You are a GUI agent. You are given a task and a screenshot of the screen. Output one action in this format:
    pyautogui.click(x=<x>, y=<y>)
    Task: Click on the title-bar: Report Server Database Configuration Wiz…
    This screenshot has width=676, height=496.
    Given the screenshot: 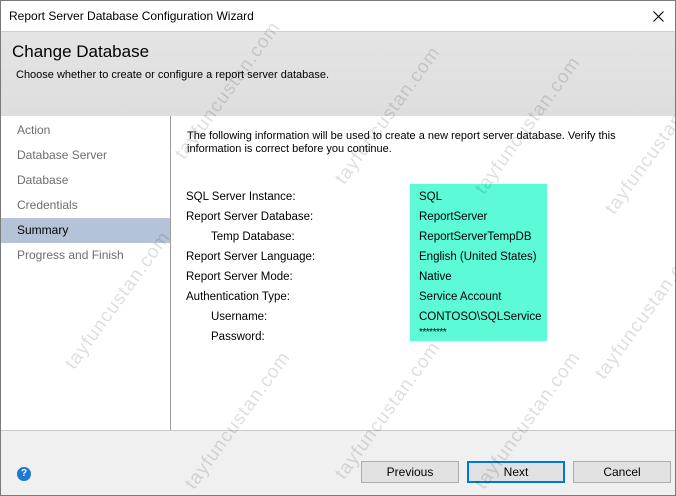 What is the action you would take?
    pyautogui.click(x=338, y=16)
    